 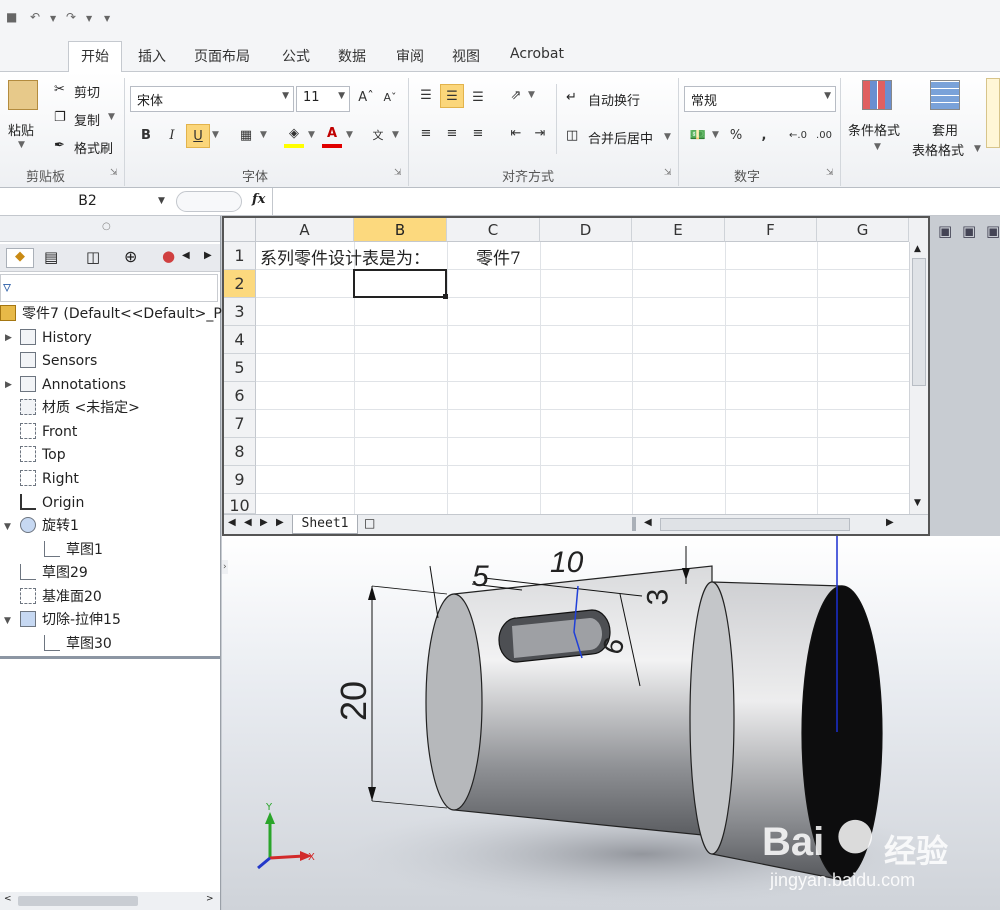 What do you see at coordinates (493, 230) in the screenshot?
I see `column-header-c: C` at bounding box center [493, 230].